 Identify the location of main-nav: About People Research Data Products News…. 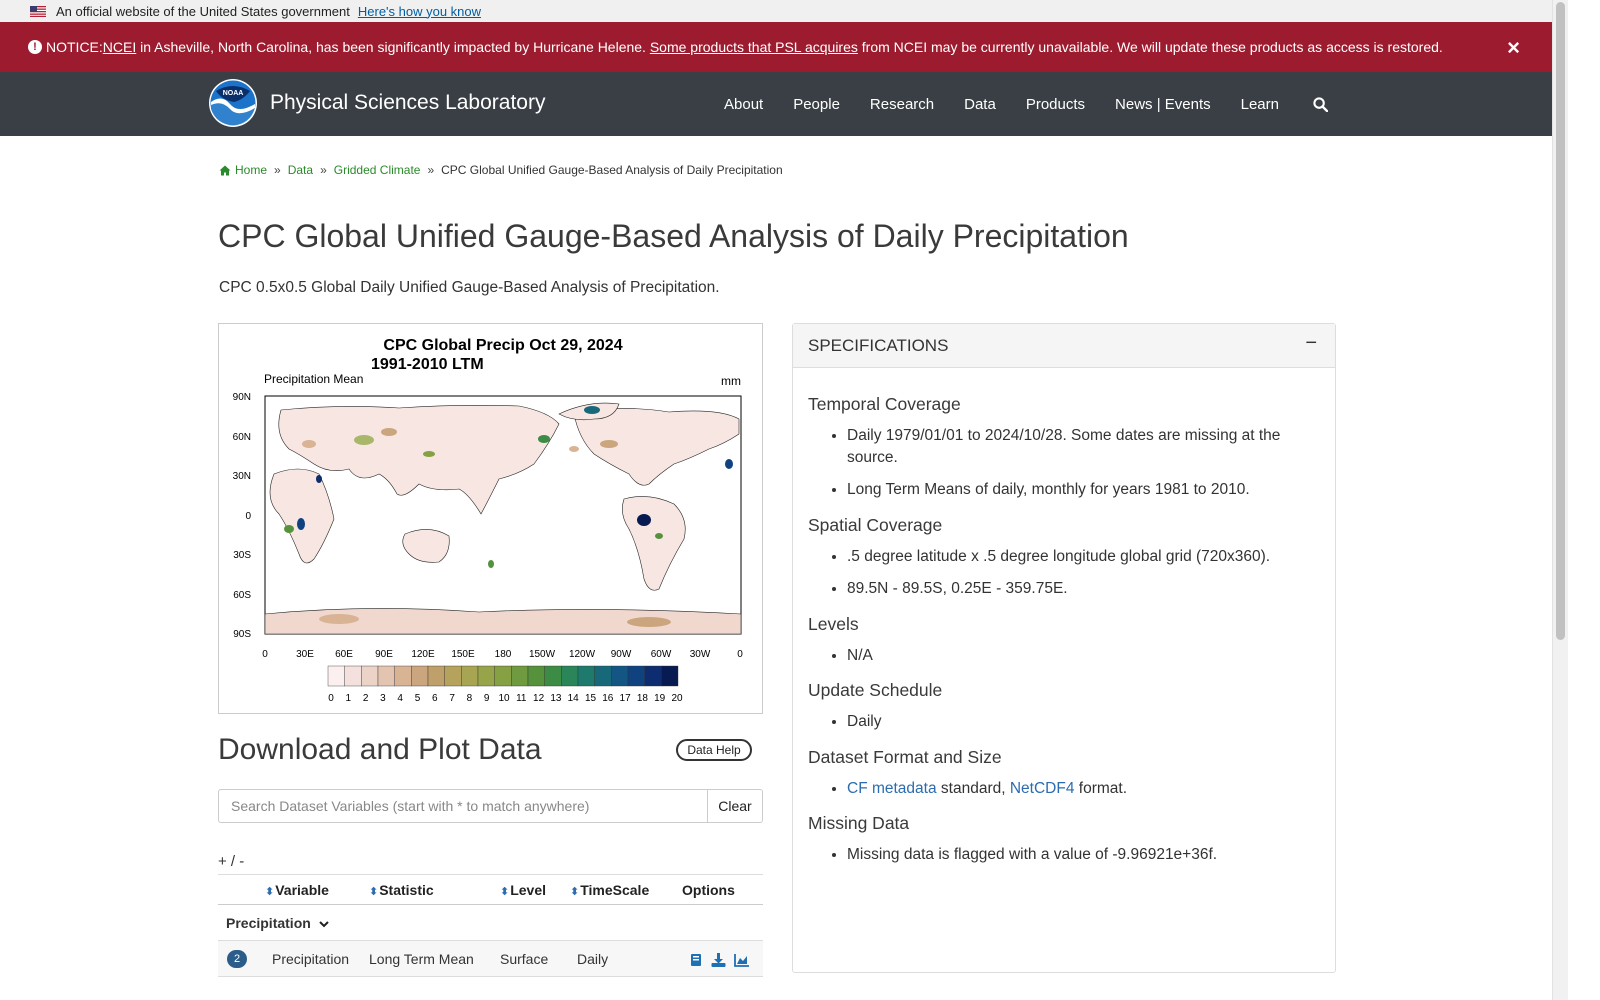
(1146, 104).